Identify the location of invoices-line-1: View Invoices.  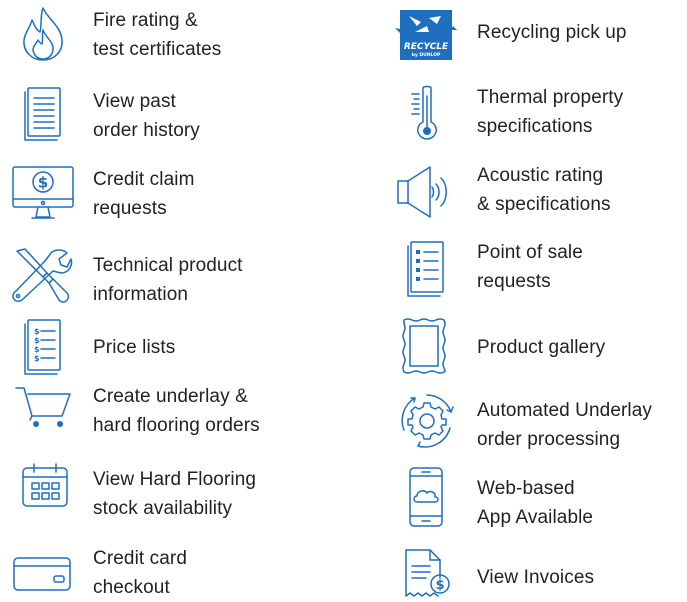
(536, 577).